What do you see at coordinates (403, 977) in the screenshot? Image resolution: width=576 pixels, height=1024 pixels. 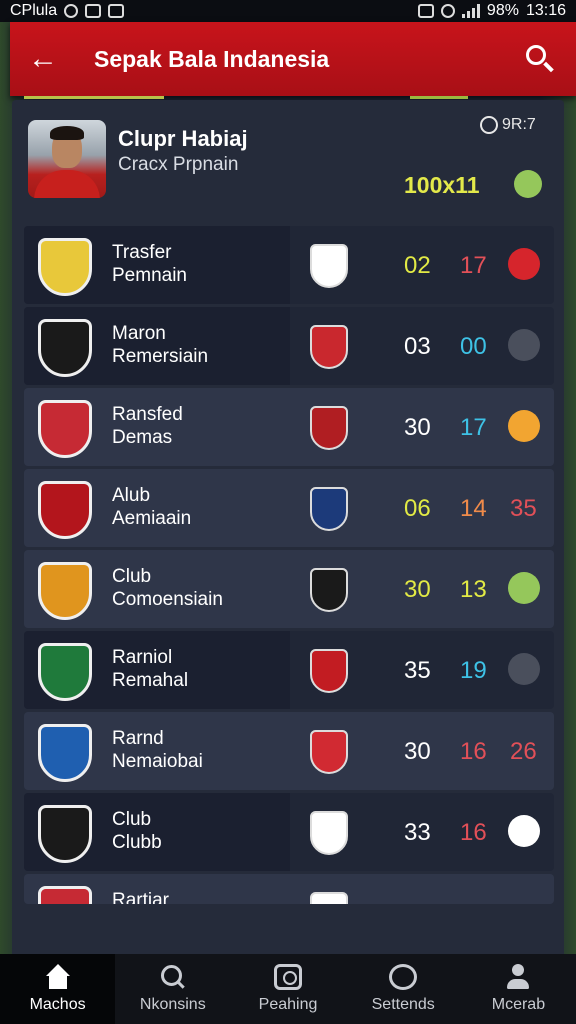 I see `chat-icon` at bounding box center [403, 977].